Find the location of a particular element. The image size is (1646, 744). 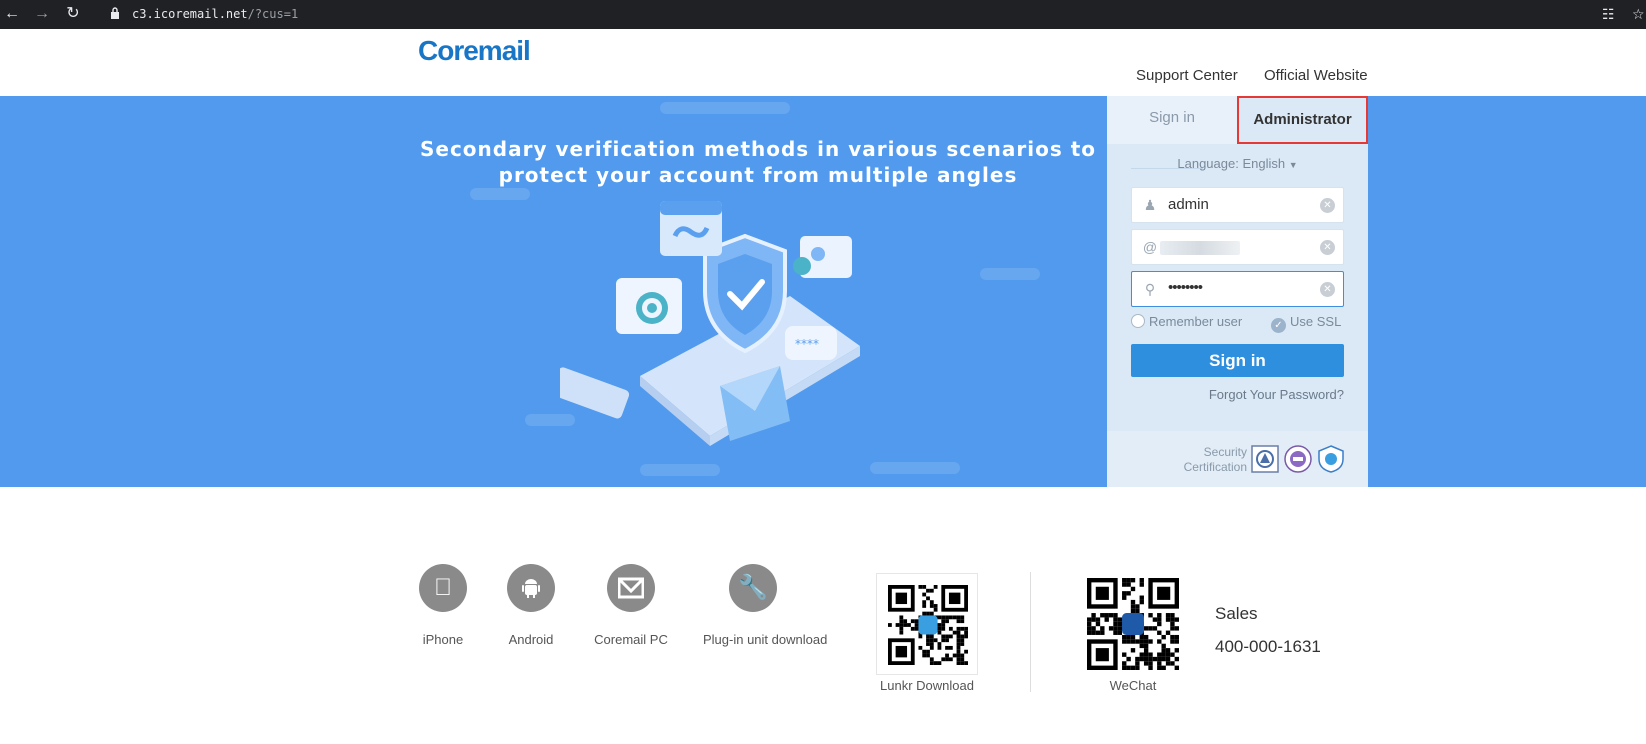

tab-administrator: Administrator is located at coordinates (1302, 120).